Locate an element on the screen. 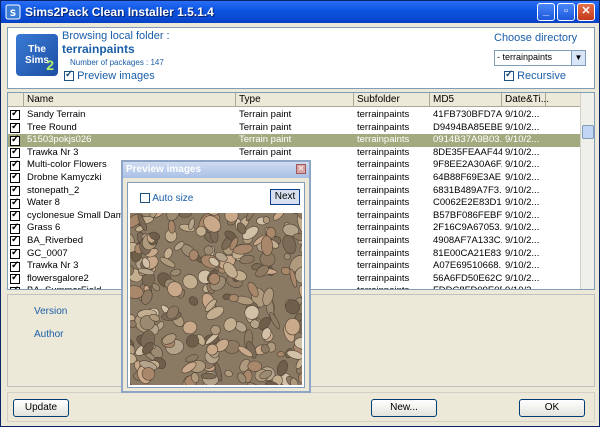 This screenshot has width=600, height=427. list-scrollbar is located at coordinates (587, 191).